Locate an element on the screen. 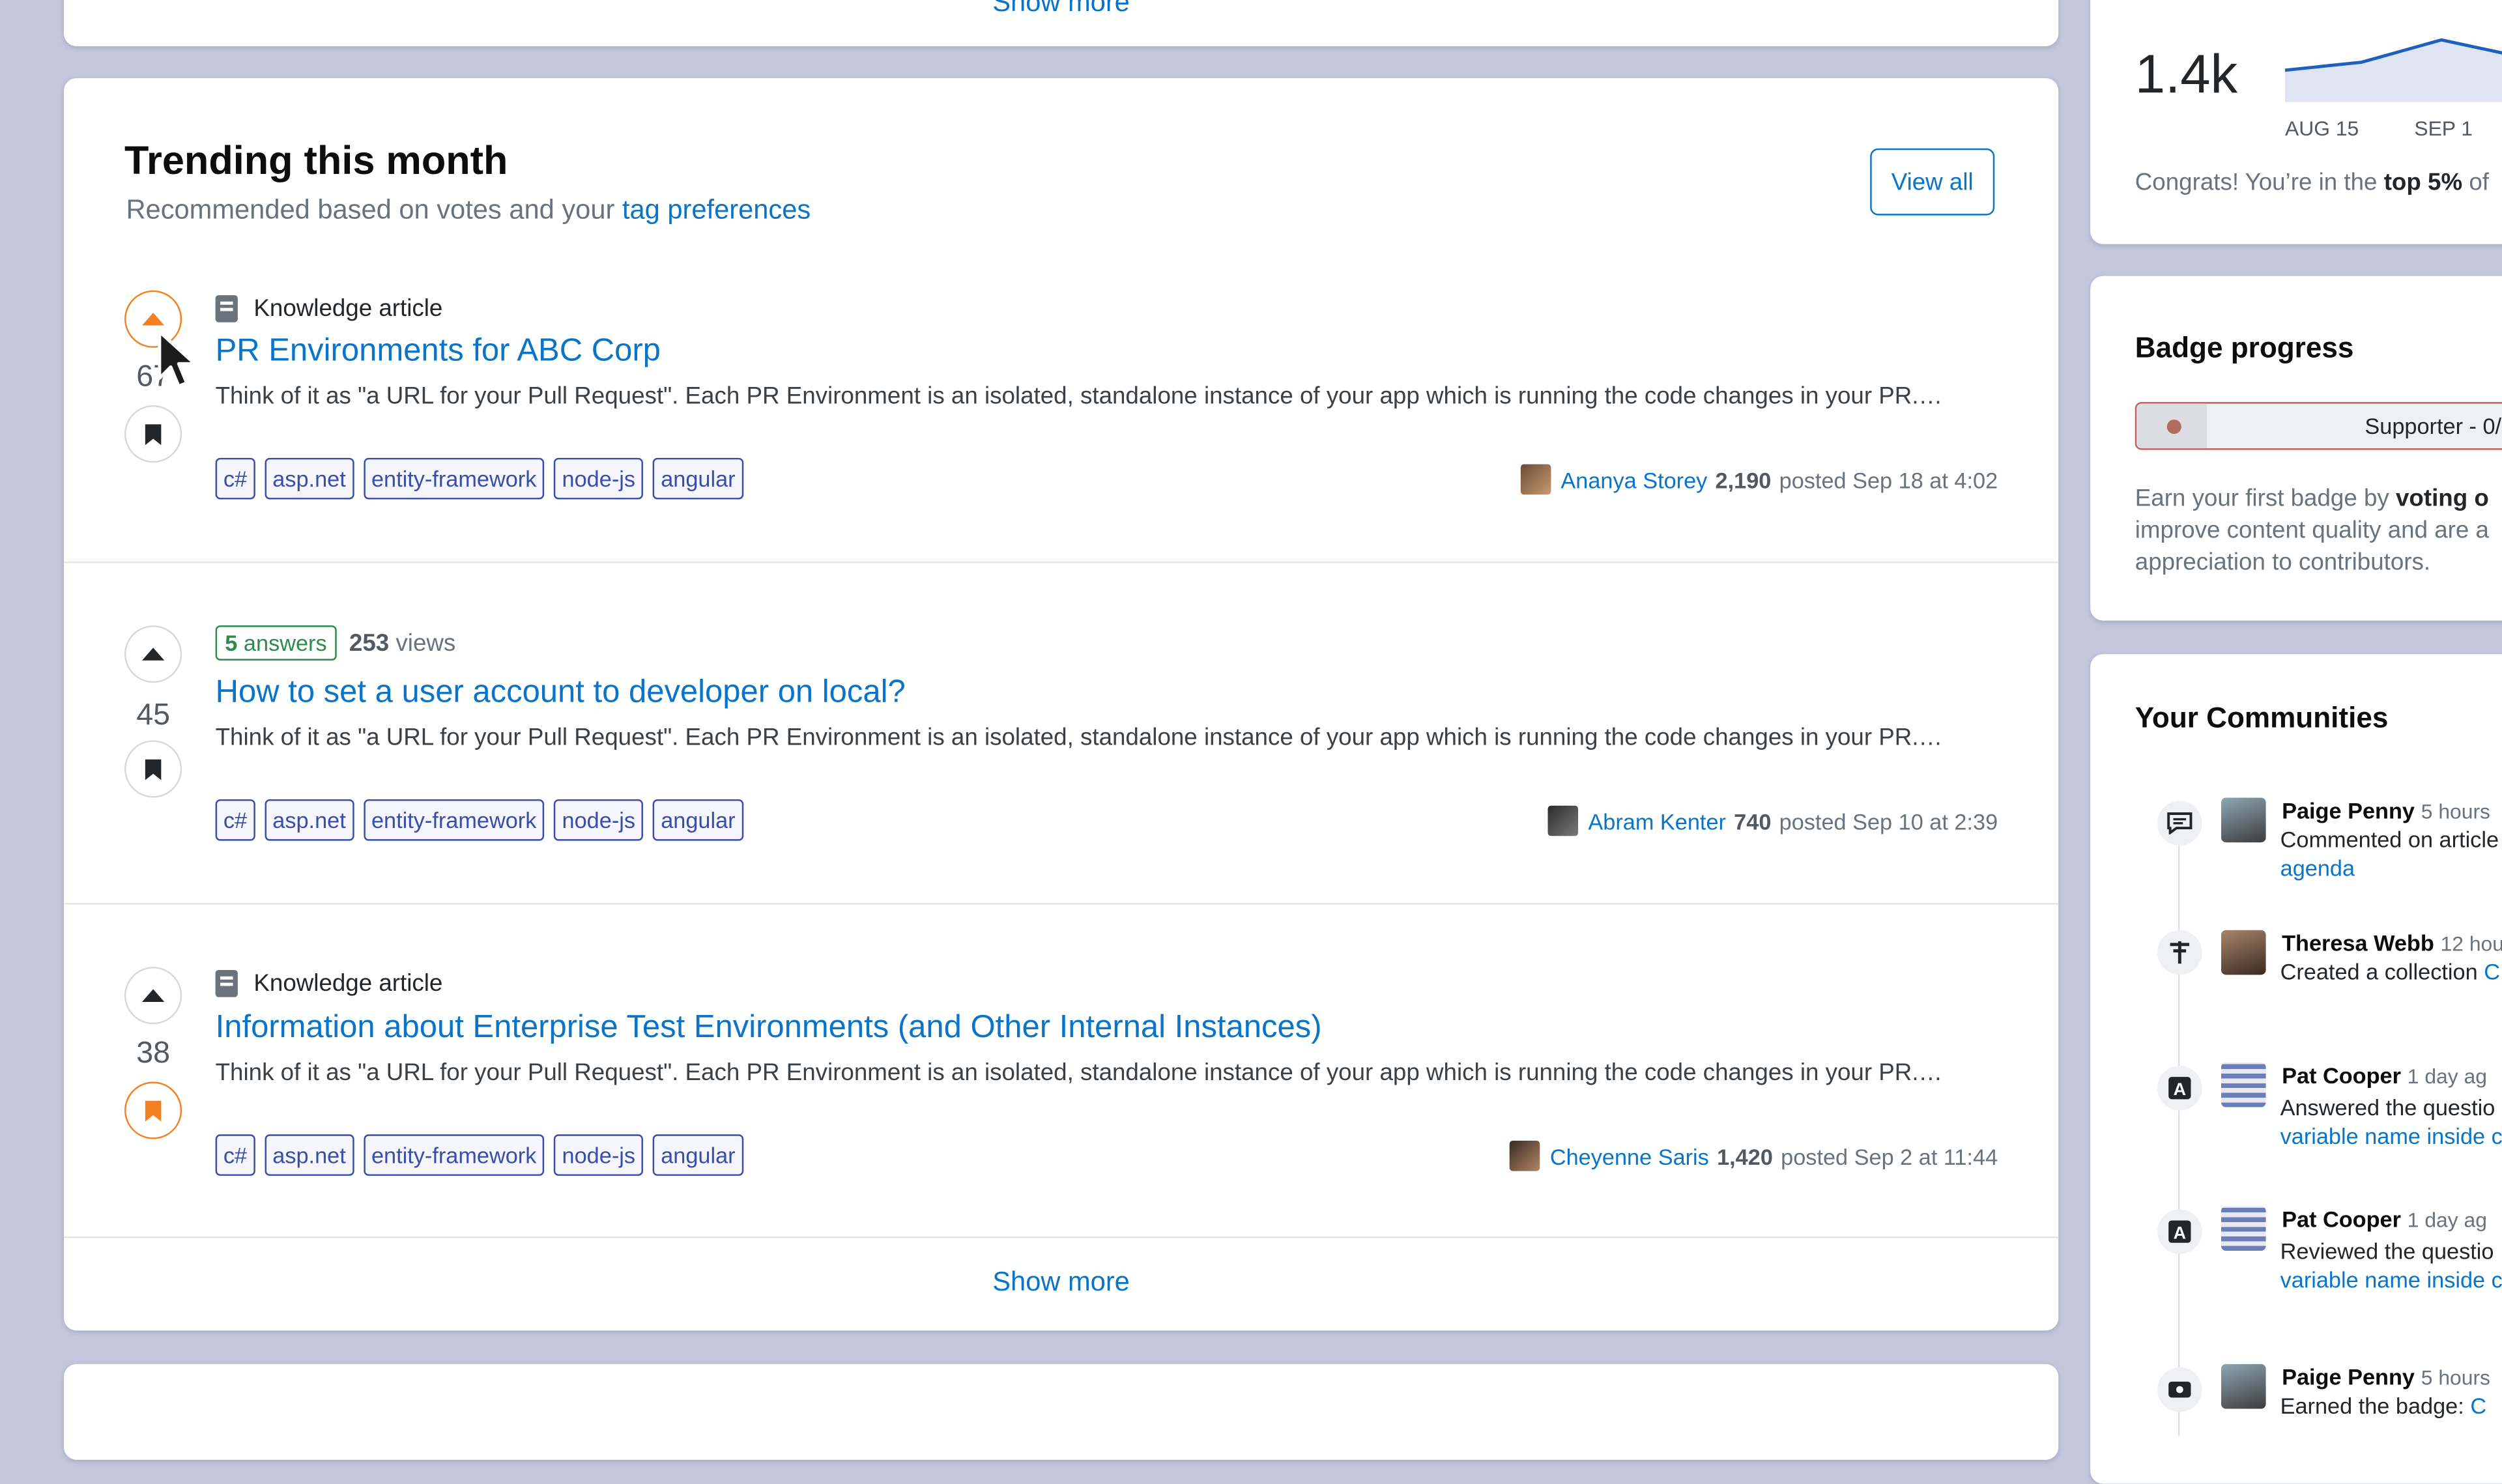 The image size is (2502, 1484). divider is located at coordinates (1061, 1237).